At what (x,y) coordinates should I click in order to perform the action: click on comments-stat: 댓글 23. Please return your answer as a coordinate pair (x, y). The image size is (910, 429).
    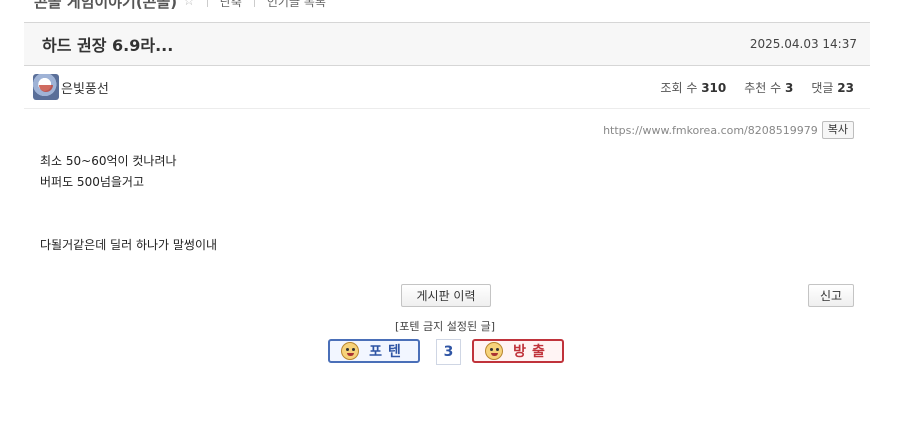
    Looking at the image, I should click on (832, 87).